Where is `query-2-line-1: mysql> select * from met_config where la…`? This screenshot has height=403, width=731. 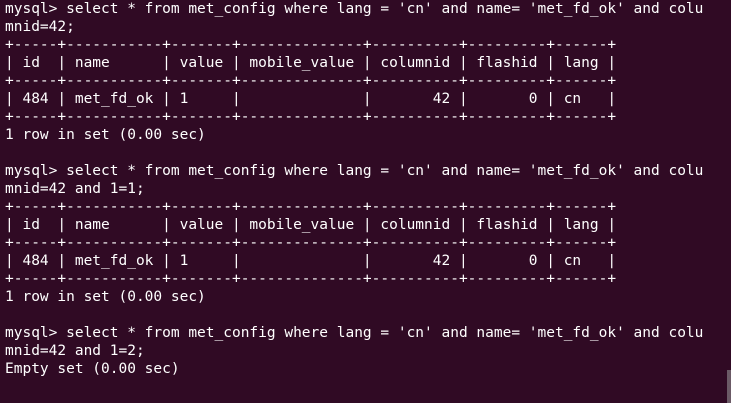 query-2-line-1: mysql> select * from met_config where la… is located at coordinates (354, 171).